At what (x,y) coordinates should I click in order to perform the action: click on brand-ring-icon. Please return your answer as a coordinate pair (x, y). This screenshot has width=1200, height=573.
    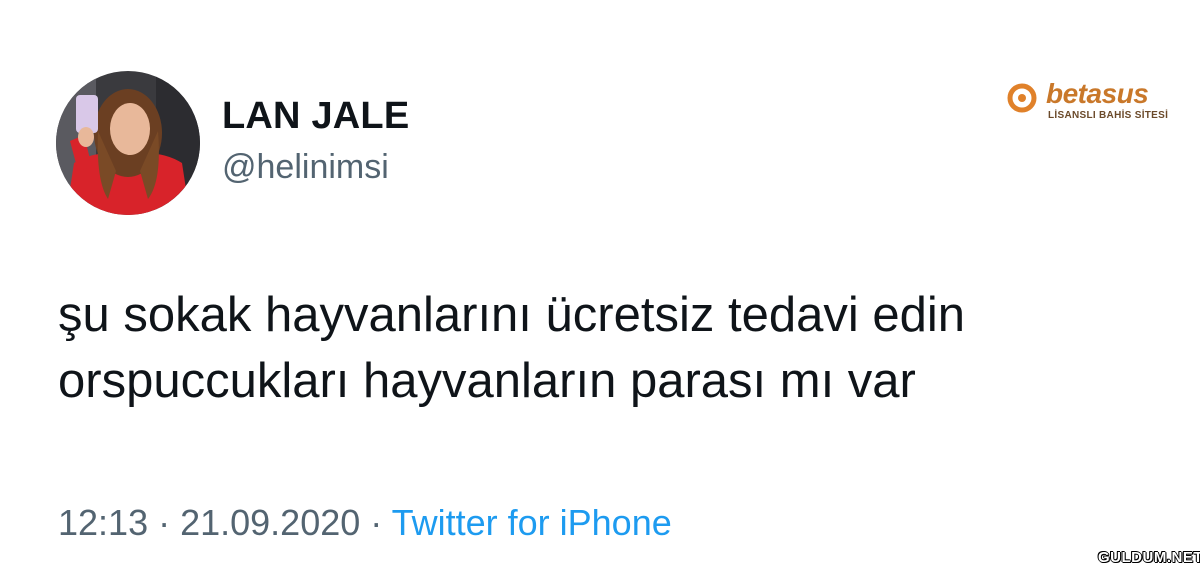
    Looking at the image, I should click on (1022, 98).